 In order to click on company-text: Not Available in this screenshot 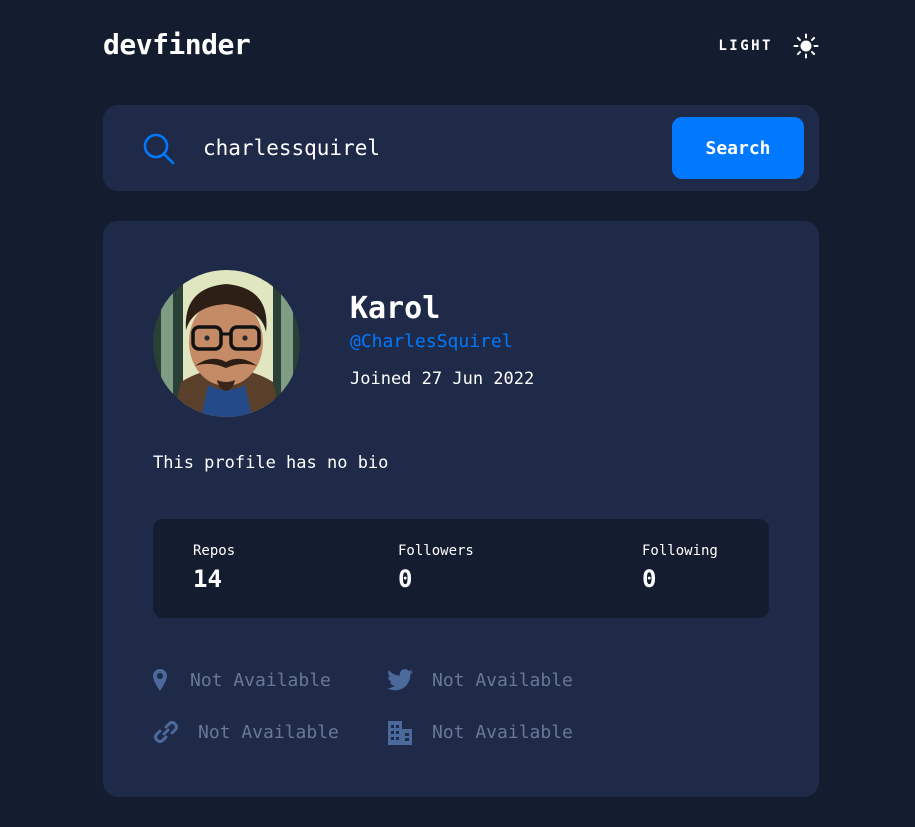, I will do `click(502, 732)`.